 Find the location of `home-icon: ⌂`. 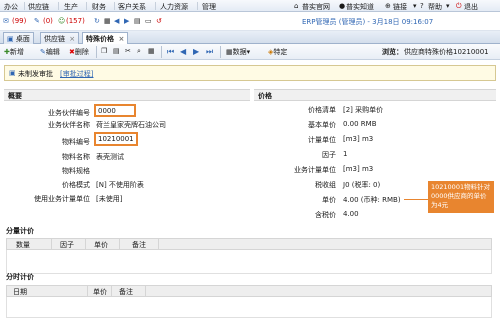

home-icon: ⌂ is located at coordinates (296, 6).